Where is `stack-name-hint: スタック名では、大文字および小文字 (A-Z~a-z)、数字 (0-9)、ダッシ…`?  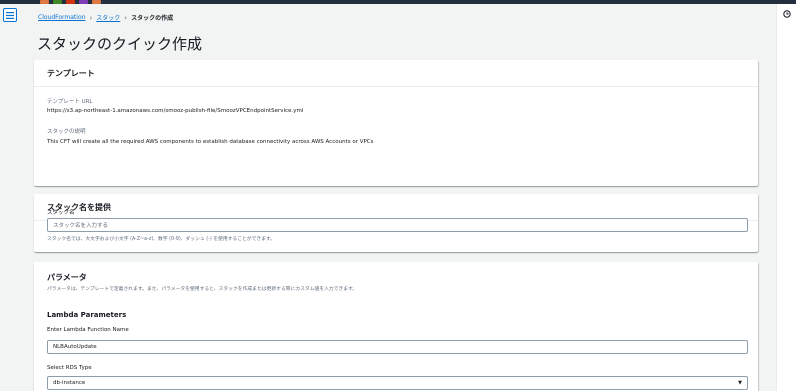
stack-name-hint: スタック名では、大文字および小文字 (A-Z~a-z)、数字 (0-9)、ダッシ… is located at coordinates (161, 239).